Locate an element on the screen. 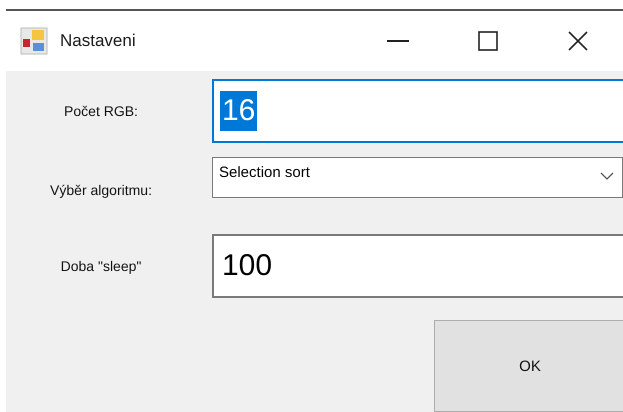 This screenshot has height=412, width=623. maximize-icon is located at coordinates (488, 41).